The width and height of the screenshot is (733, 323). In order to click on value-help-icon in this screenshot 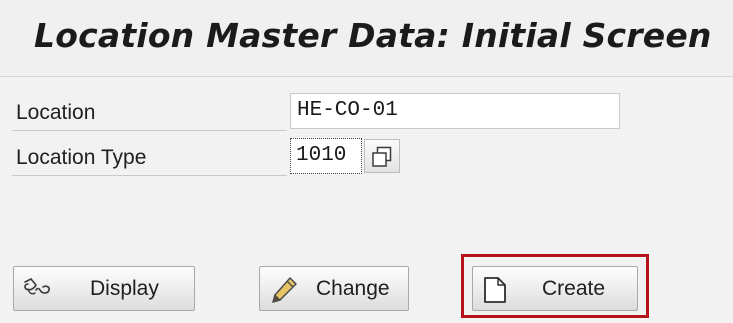, I will do `click(382, 156)`.